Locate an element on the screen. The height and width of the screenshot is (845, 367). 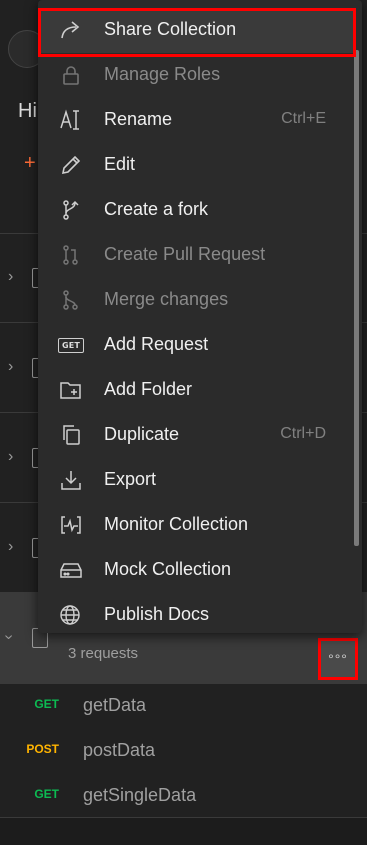
globe-icon is located at coordinates (71, 615).